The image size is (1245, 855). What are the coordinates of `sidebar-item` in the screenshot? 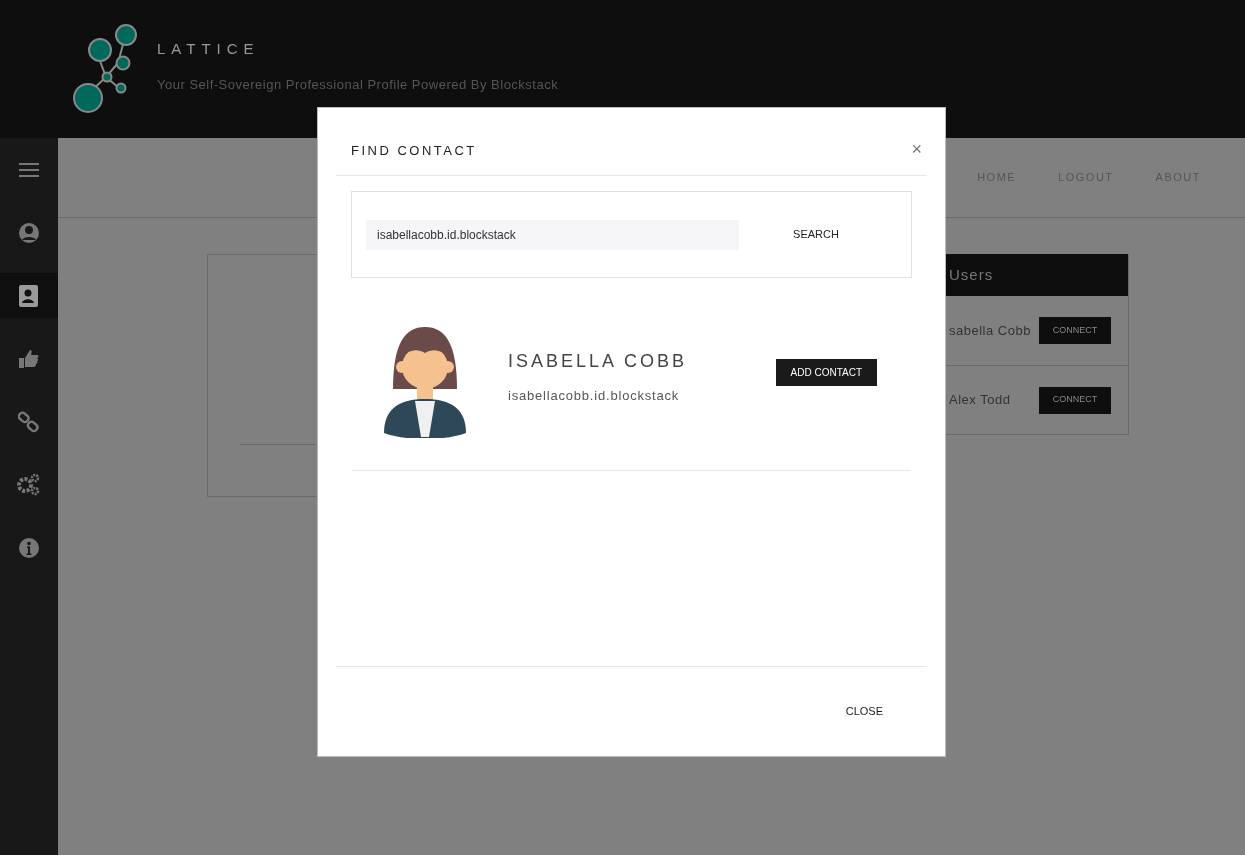 It's located at (29, 295).